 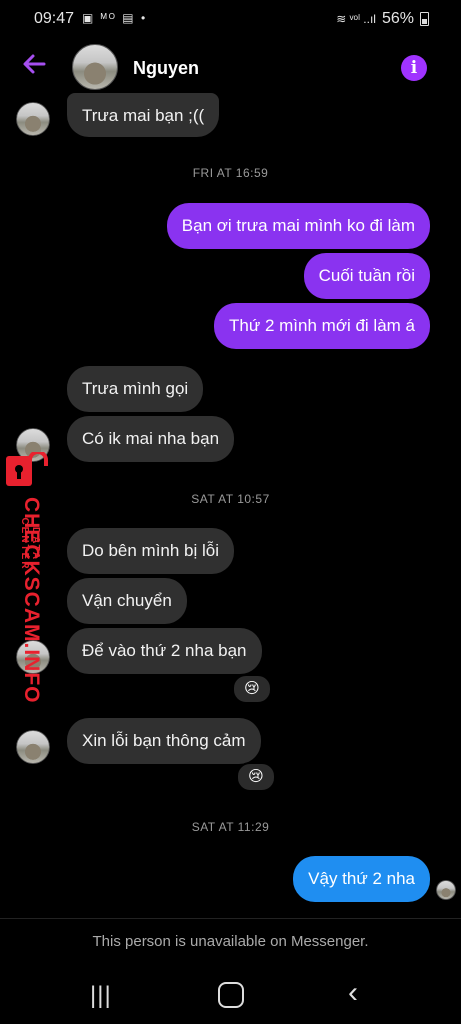 What do you see at coordinates (230, 827) in the screenshot?
I see `timestamp: SAT AT 11:29` at bounding box center [230, 827].